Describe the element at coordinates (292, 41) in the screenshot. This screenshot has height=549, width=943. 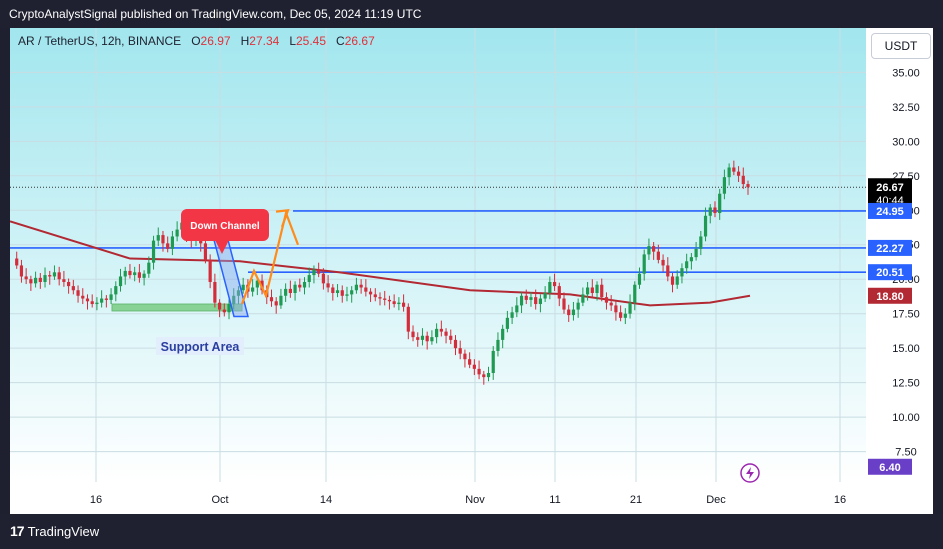
I see `low-label: L` at that location.